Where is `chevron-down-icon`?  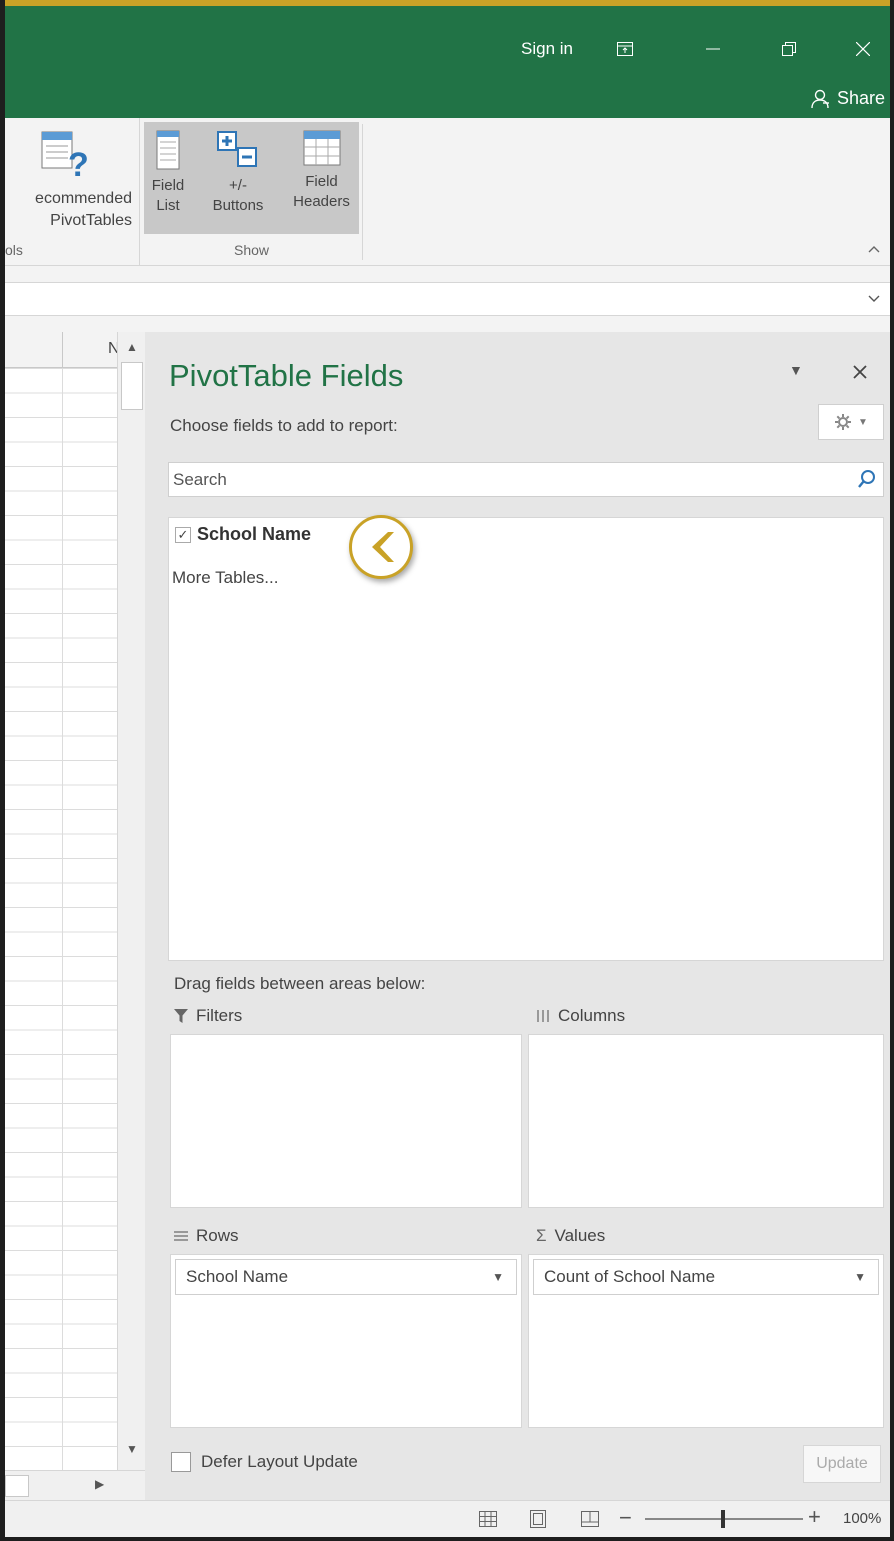 chevron-down-icon is located at coordinates (874, 298).